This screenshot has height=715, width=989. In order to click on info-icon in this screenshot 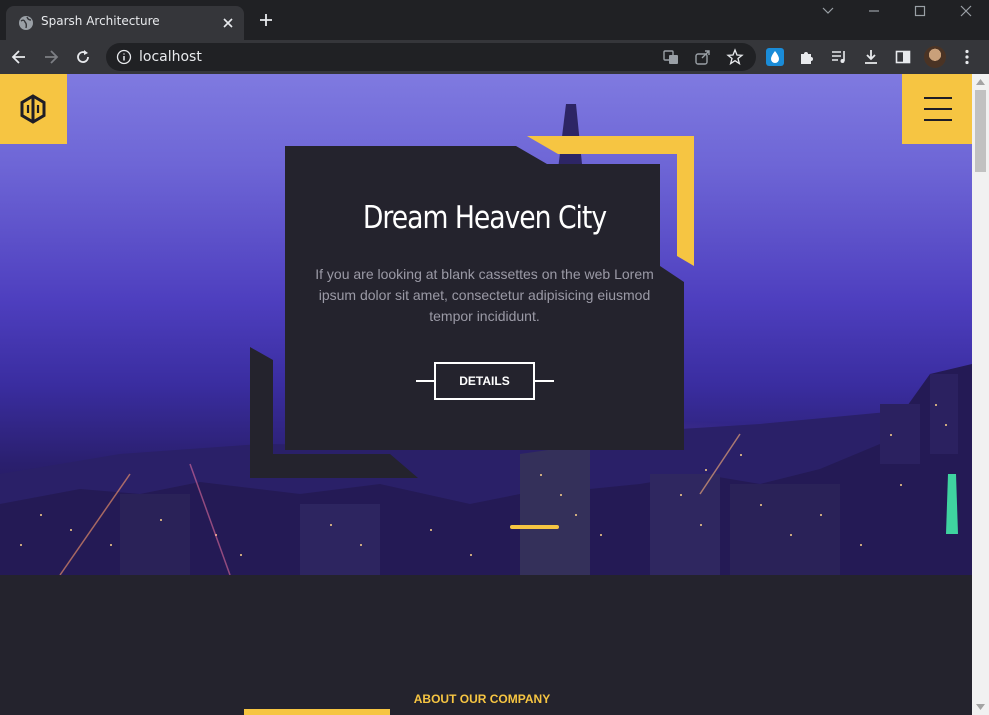, I will do `click(124, 57)`.